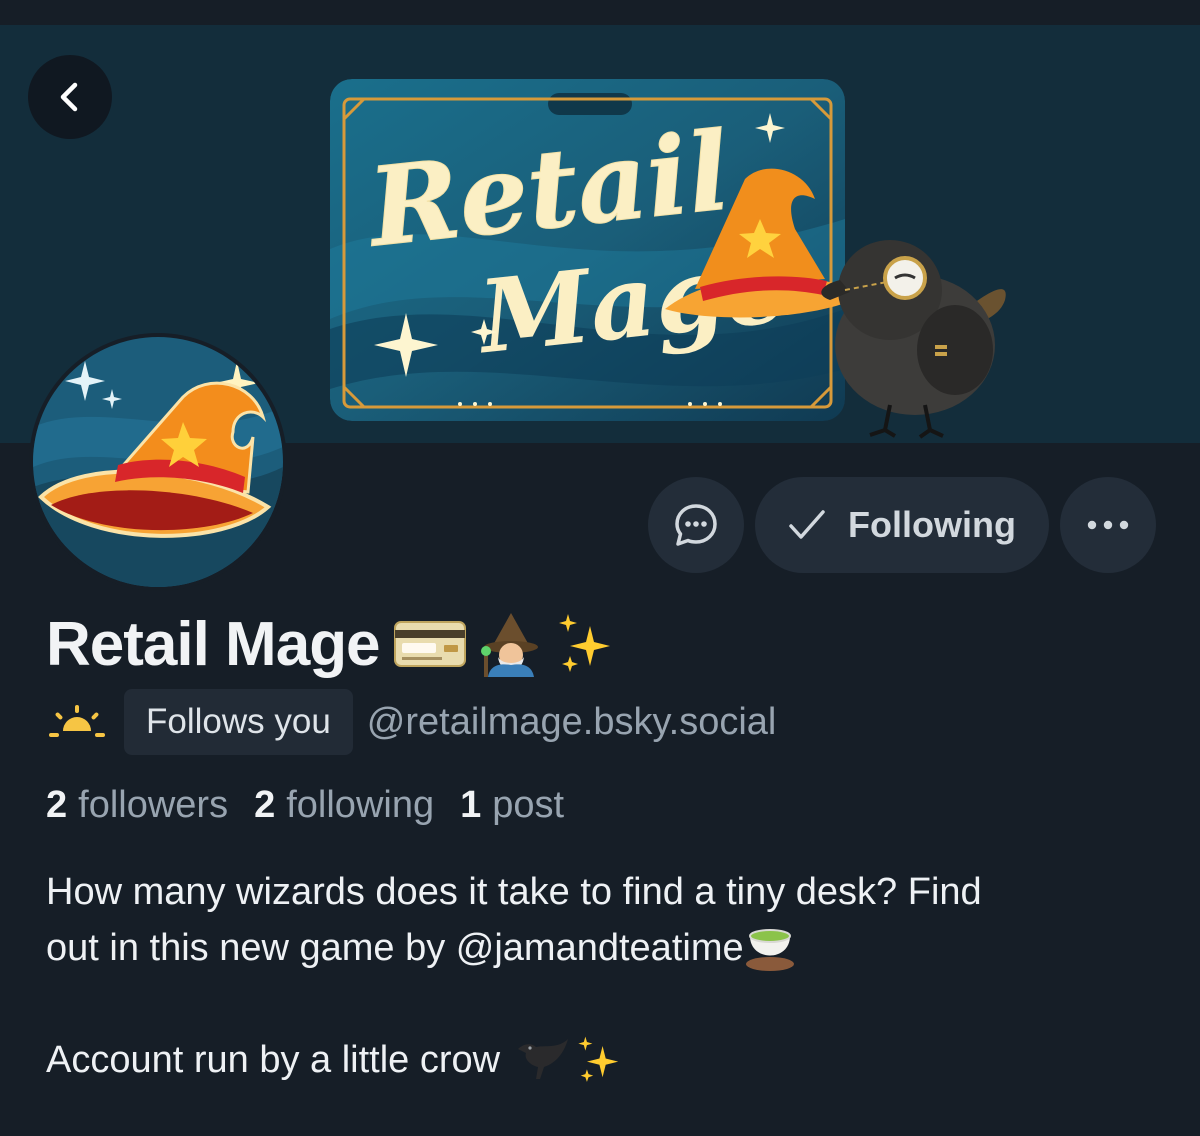  What do you see at coordinates (429, 644) in the screenshot?
I see `credit-card-icon` at bounding box center [429, 644].